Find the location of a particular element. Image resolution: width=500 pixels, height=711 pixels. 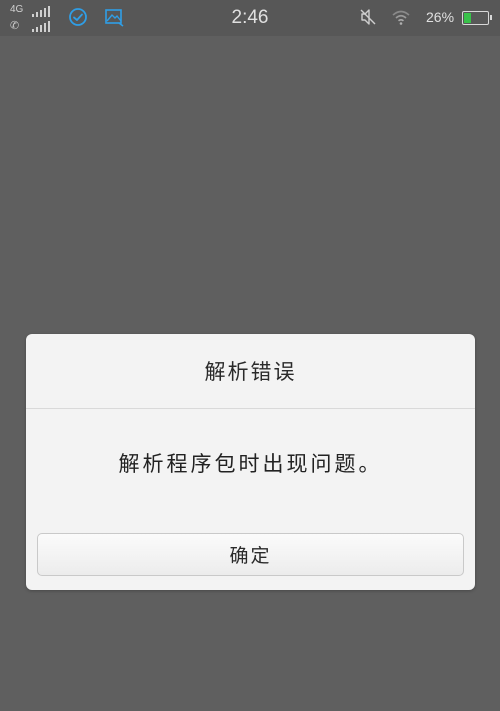

dialog-title: 解析错误 is located at coordinates (250, 372).